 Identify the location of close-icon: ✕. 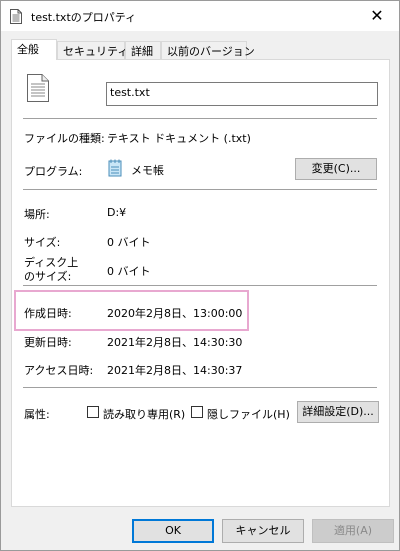
(377, 15).